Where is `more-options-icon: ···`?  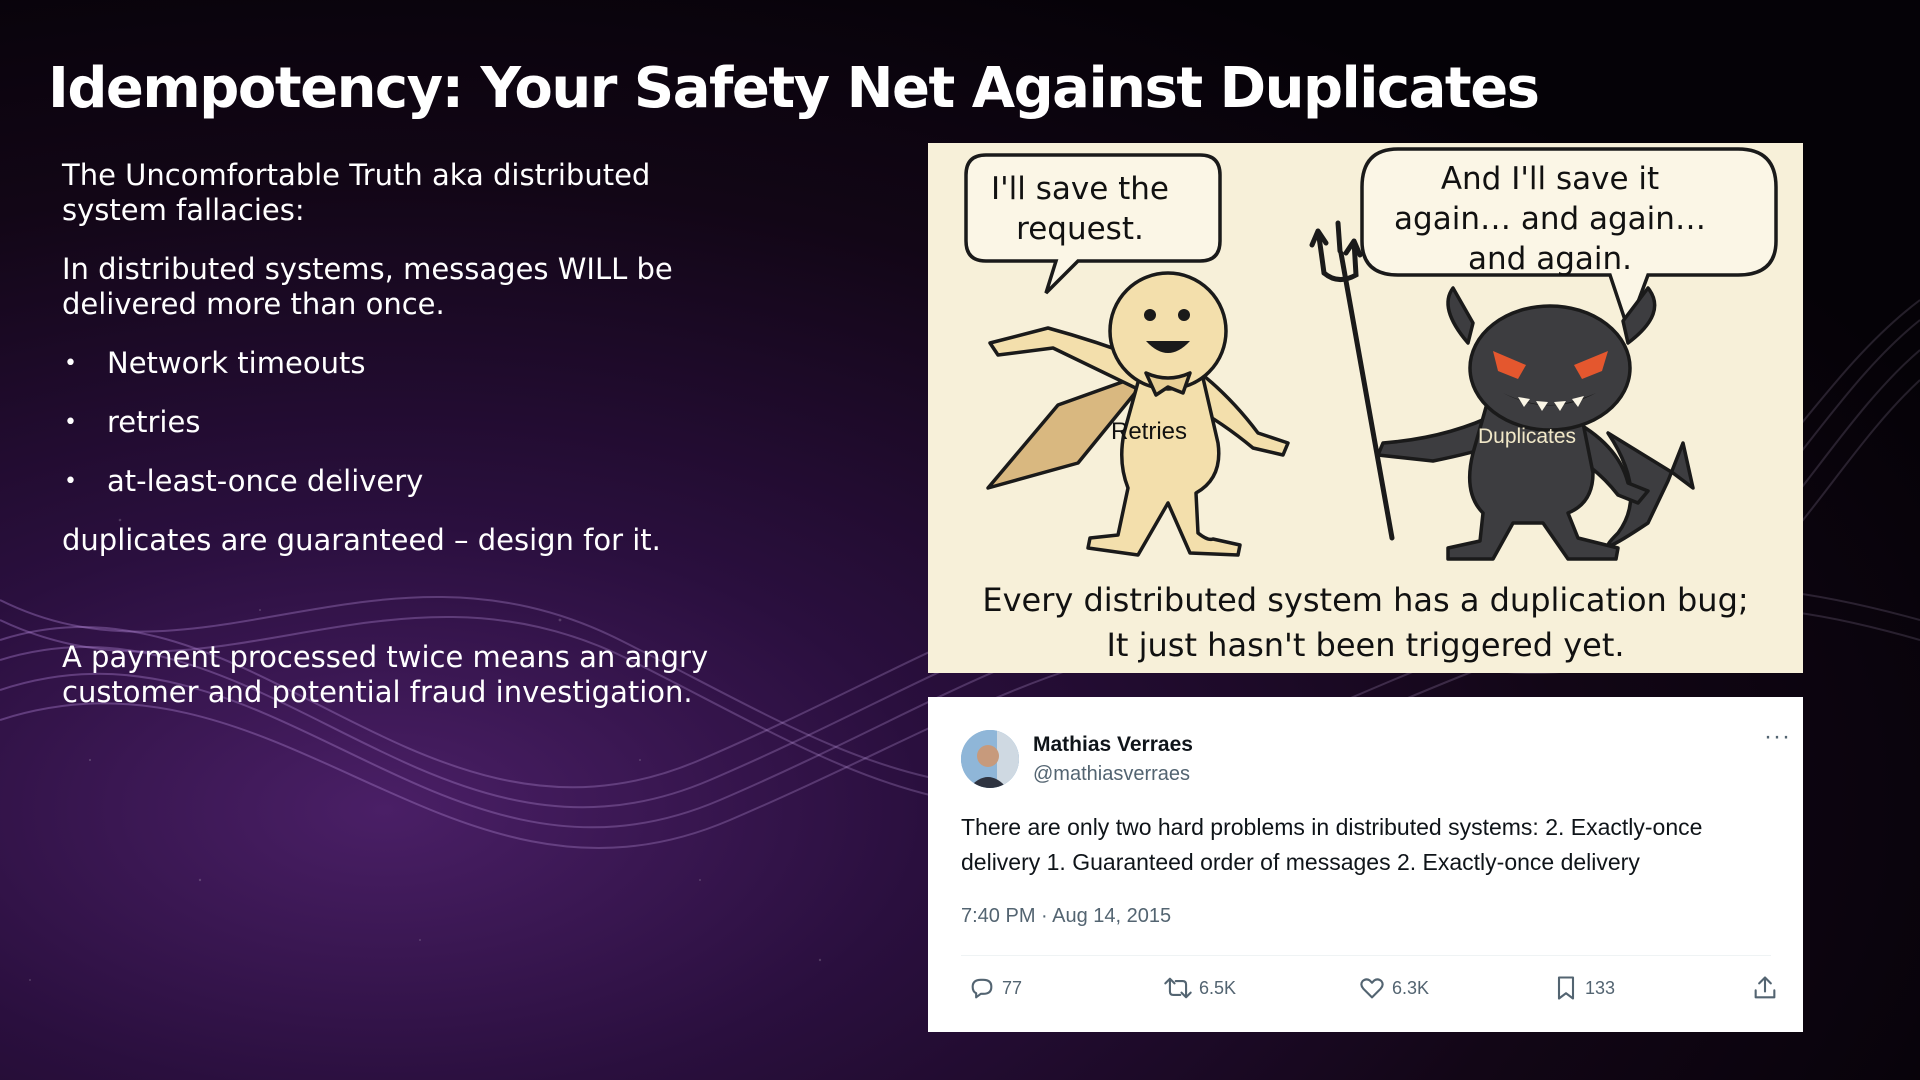
more-options-icon: ··· is located at coordinates (1777, 737).